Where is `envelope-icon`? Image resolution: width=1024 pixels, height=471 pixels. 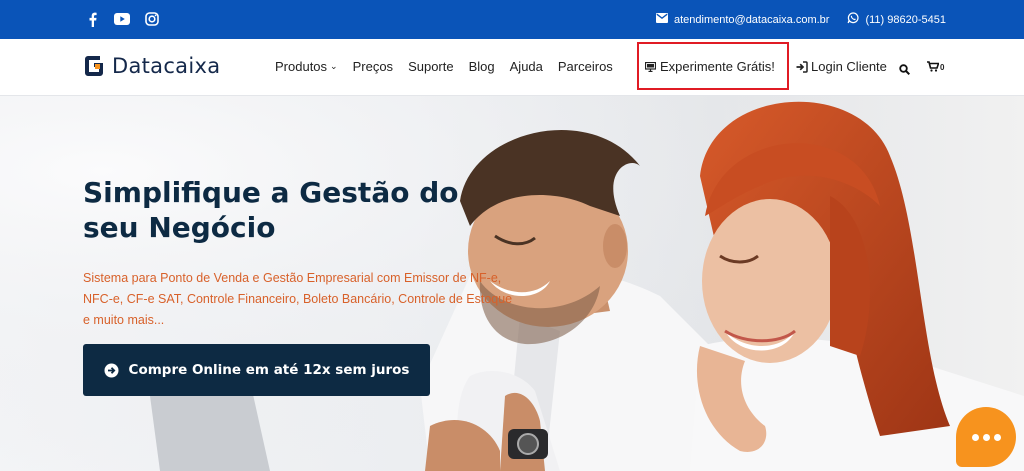 envelope-icon is located at coordinates (661, 19).